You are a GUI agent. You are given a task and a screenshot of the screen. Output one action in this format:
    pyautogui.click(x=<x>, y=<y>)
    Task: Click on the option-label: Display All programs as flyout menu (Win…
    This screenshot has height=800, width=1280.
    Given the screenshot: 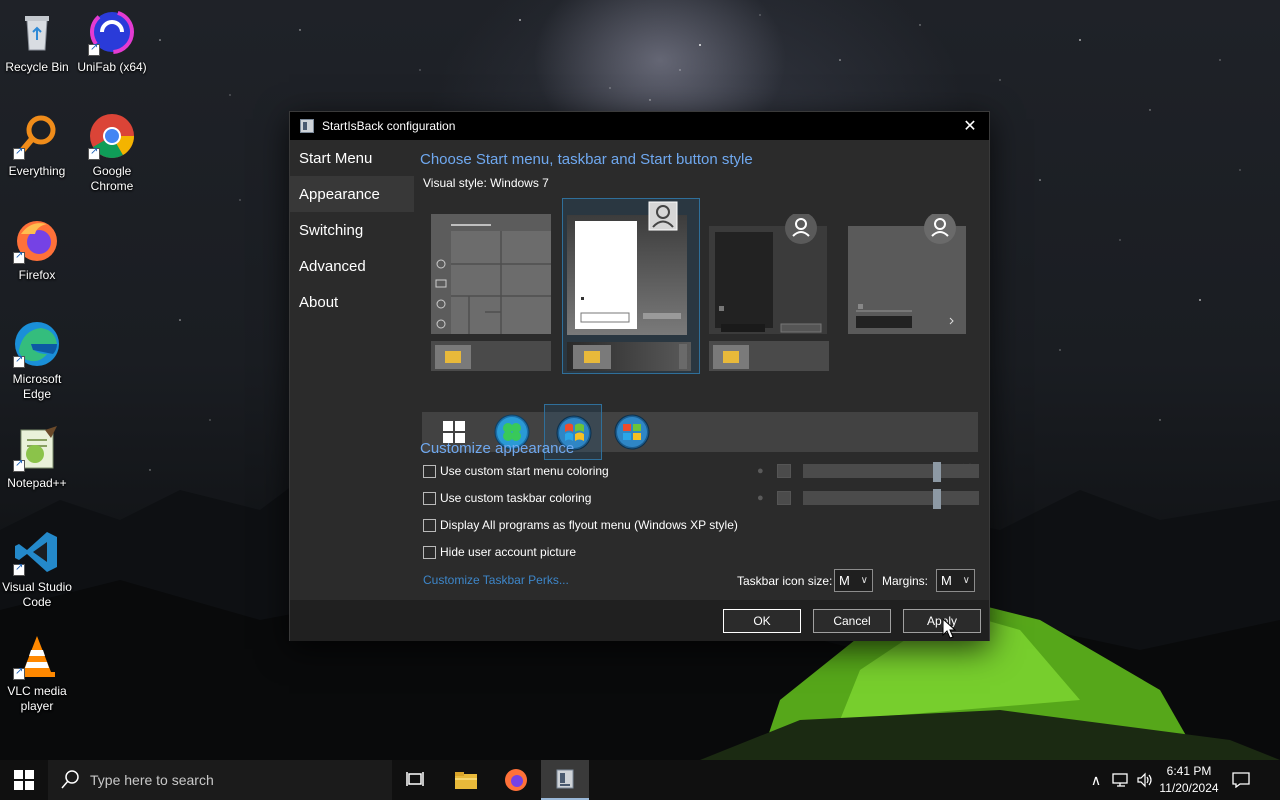 What is the action you would take?
    pyautogui.click(x=589, y=525)
    